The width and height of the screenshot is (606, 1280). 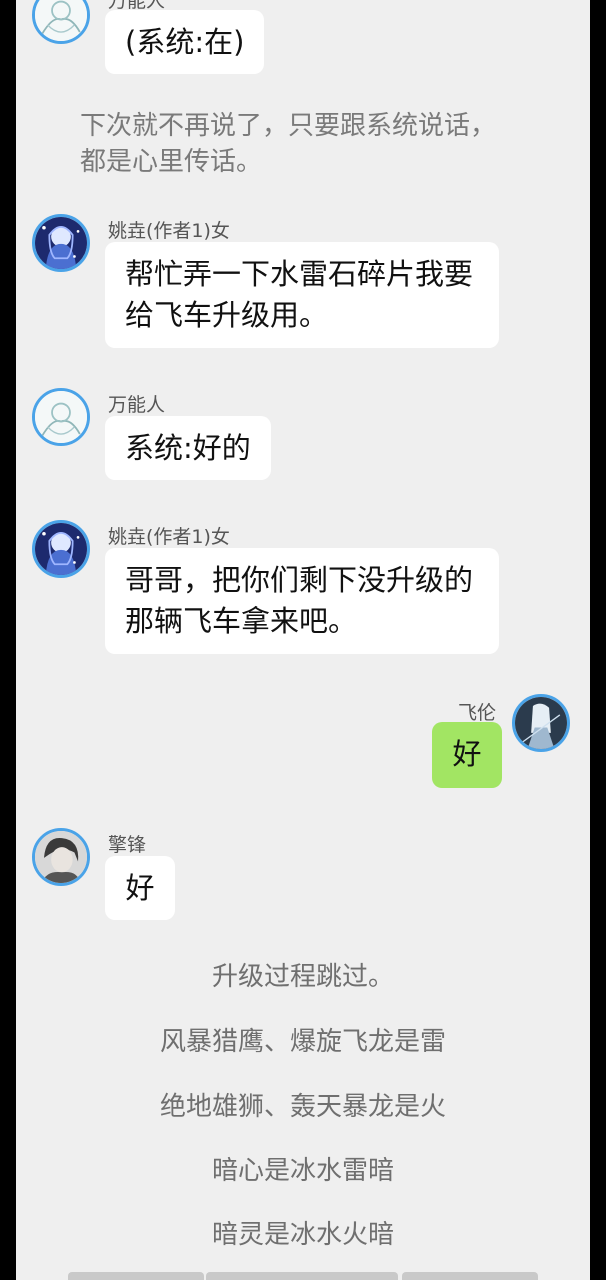 What do you see at coordinates (127, 845) in the screenshot?
I see `sender-name: 擎锋` at bounding box center [127, 845].